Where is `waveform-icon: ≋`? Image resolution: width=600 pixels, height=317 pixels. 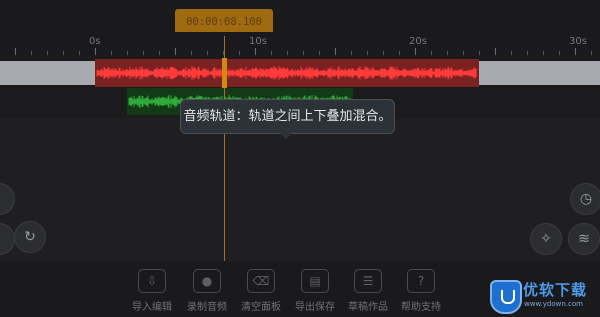
waveform-icon: ≋ is located at coordinates (584, 239).